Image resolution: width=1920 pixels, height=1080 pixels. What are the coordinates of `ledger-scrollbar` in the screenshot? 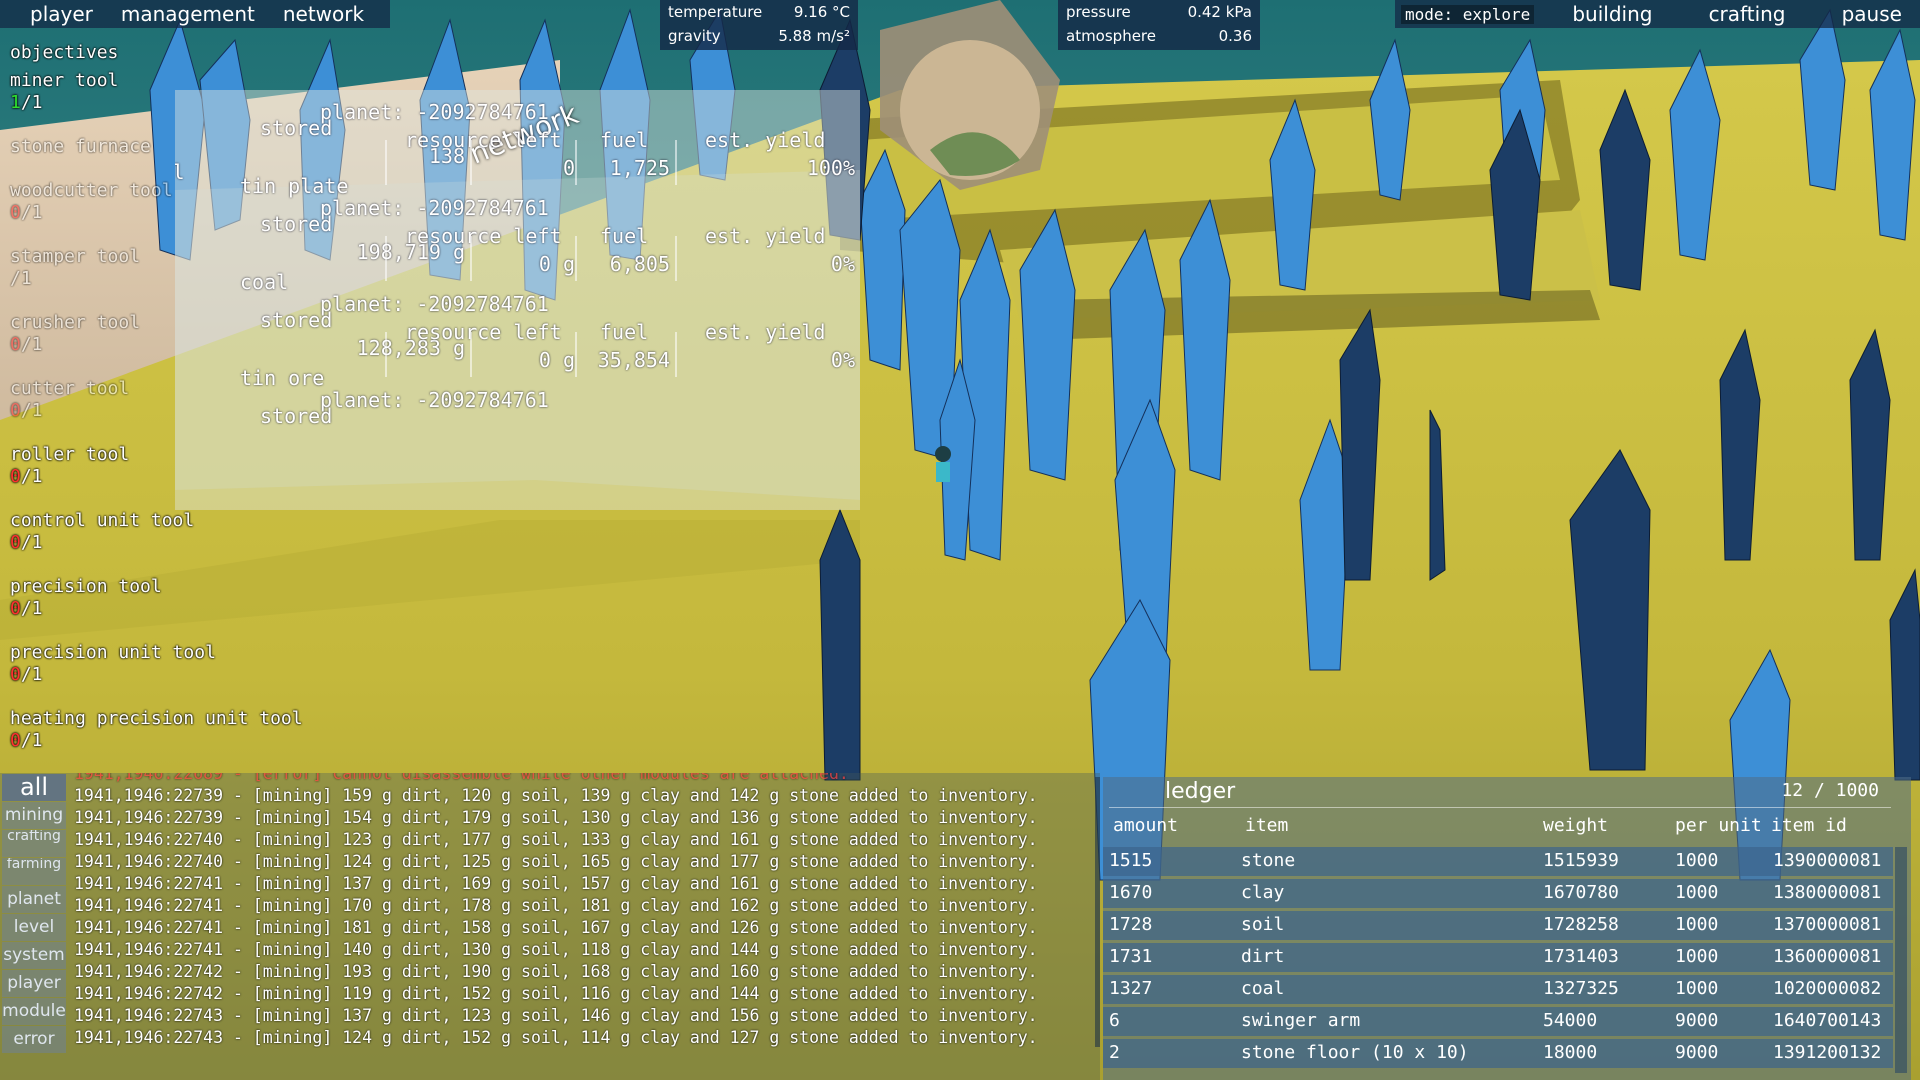 It's located at (1901, 960).